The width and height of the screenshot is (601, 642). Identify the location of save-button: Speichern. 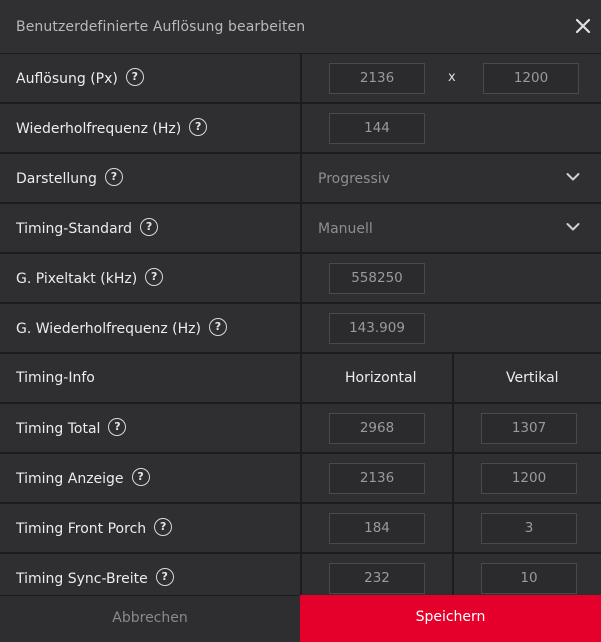
(450, 618).